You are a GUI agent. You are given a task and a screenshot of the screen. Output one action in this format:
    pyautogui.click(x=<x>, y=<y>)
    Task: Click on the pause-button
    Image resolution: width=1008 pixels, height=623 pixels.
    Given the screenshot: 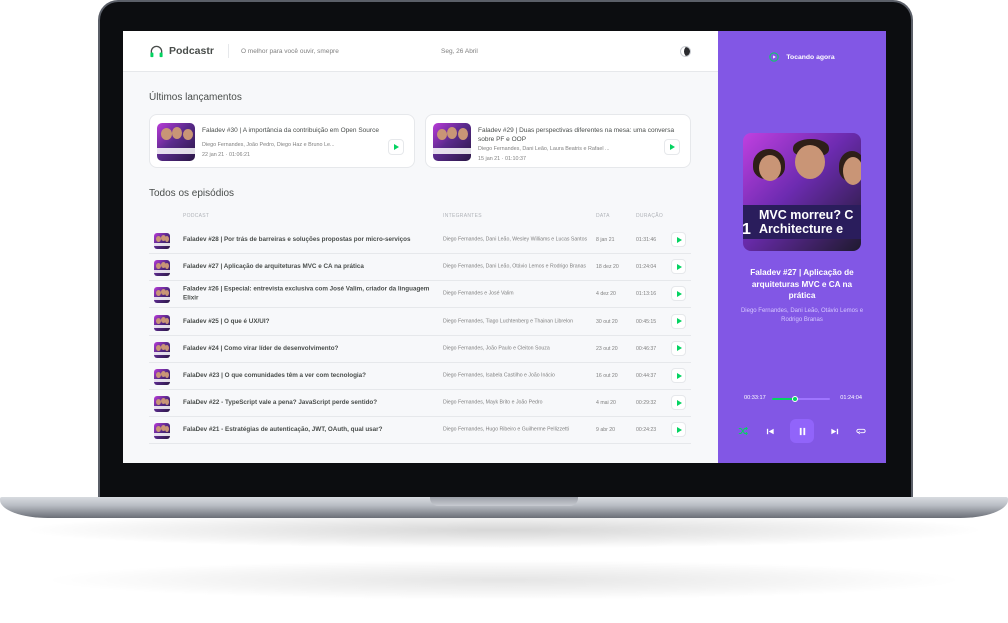 What is the action you would take?
    pyautogui.click(x=802, y=431)
    